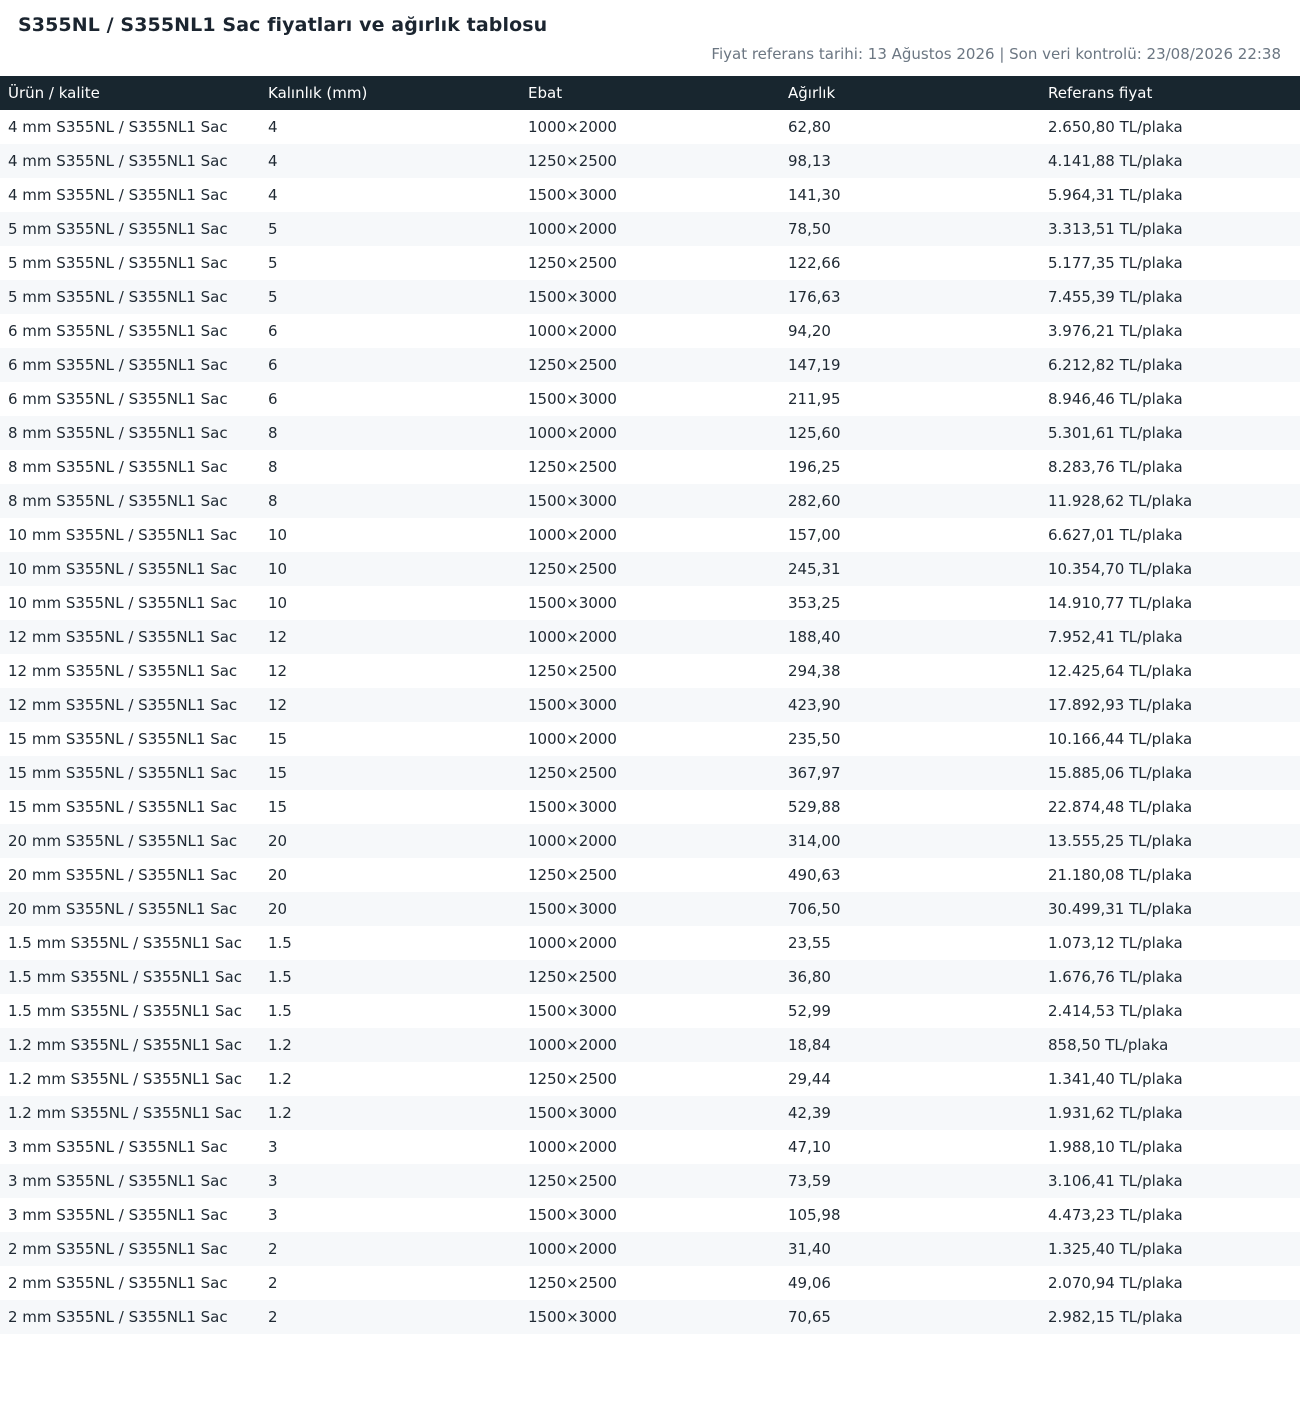 The image size is (1300, 1402). Describe the element at coordinates (1115, 535) in the screenshot. I see `cell-price: 6.627,01 TL/plaka` at that location.